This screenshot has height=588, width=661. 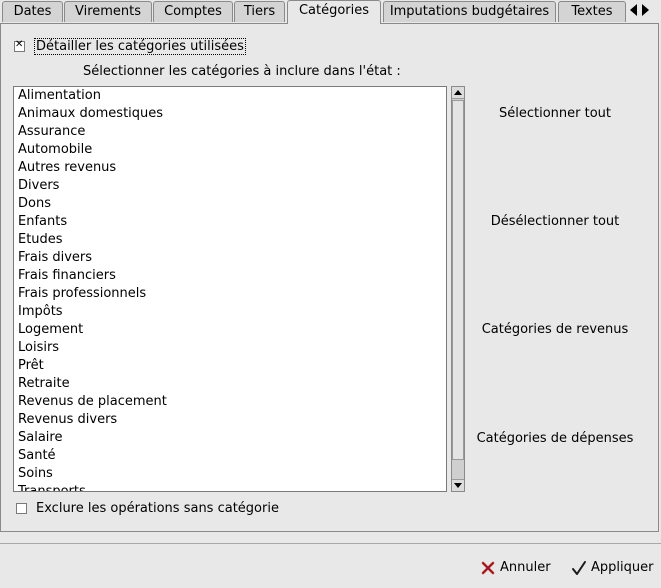 What do you see at coordinates (230, 150) in the screenshot?
I see `list-item: Automobile` at bounding box center [230, 150].